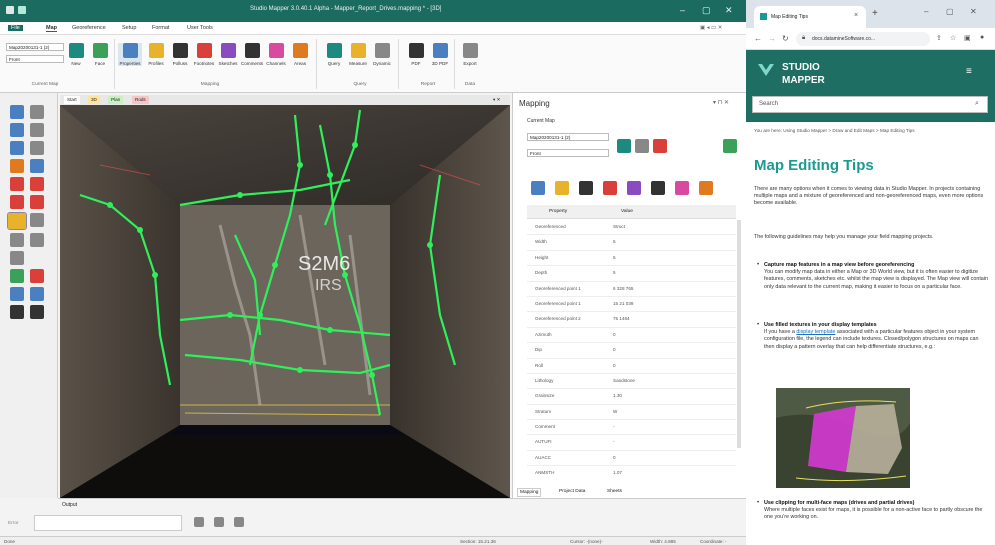 This screenshot has width=995, height=545. What do you see at coordinates (572, 491) in the screenshot?
I see `tab-project-data: Project Data` at bounding box center [572, 491].